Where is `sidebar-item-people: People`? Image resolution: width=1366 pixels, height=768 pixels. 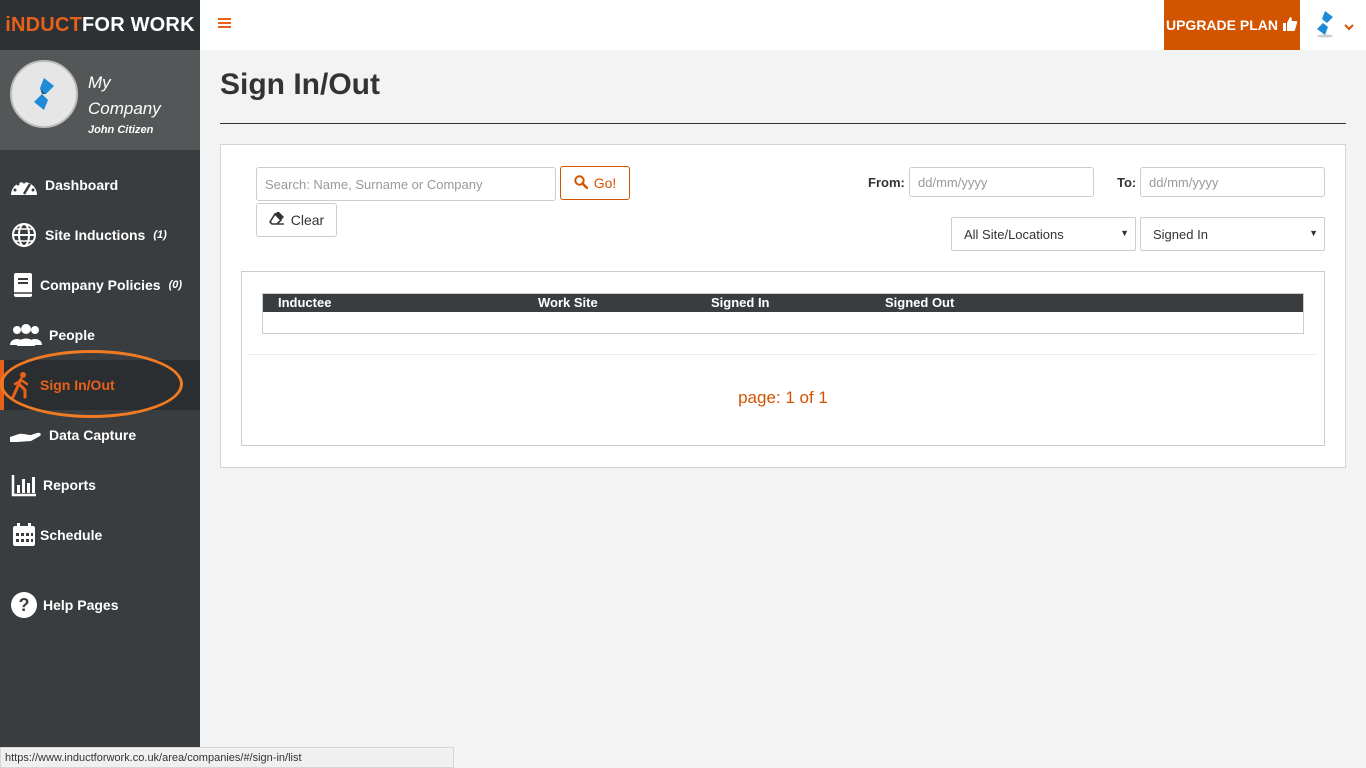 sidebar-item-people: People is located at coordinates (100, 335).